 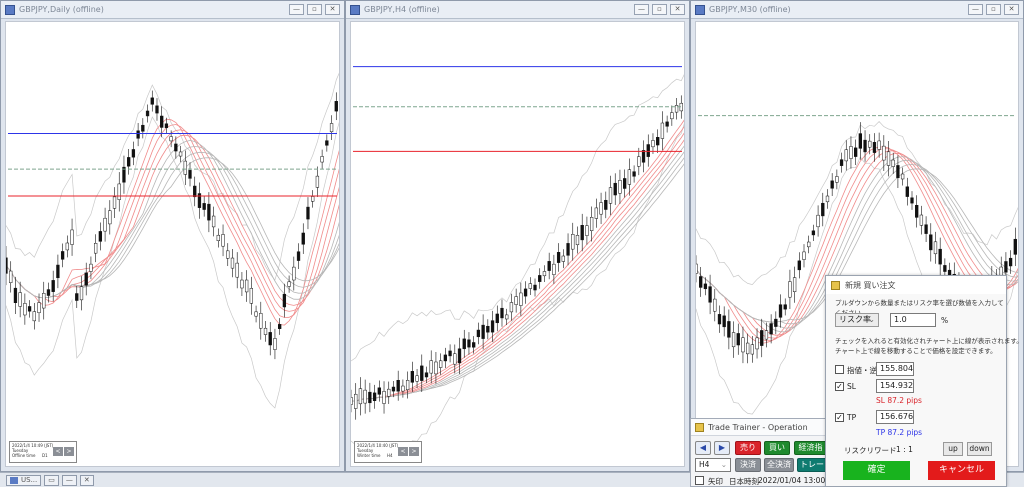 What do you see at coordinates (979, 449) in the screenshot?
I see `down-button: down` at bounding box center [979, 449].